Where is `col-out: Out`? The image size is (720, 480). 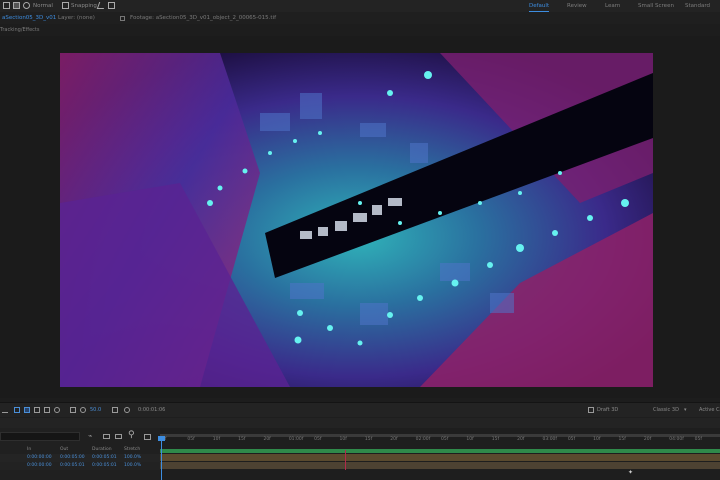 col-out: Out is located at coordinates (64, 450).